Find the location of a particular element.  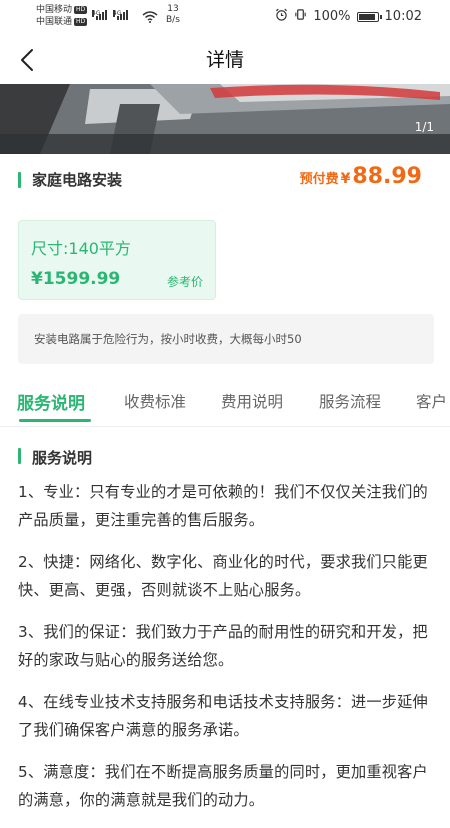

detail-tabs: 服务说明 收费标准 费用说明 服务流程 客户 is located at coordinates (225, 402).